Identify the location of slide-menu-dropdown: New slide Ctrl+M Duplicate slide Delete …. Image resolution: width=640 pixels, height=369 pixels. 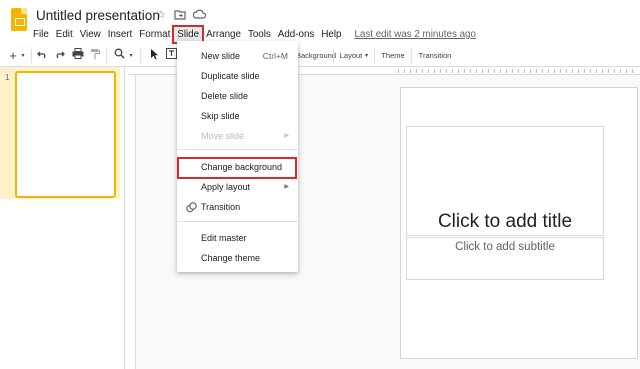
(237, 156).